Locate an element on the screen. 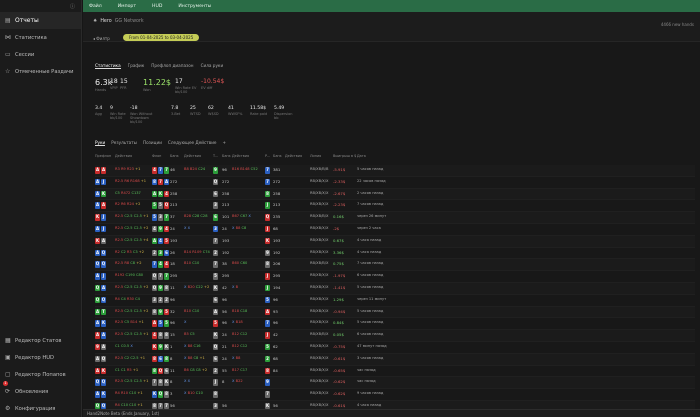 Image resolution: width=700 pixels, height=417 pixels. column-header: Дата is located at coordinates (361, 156).